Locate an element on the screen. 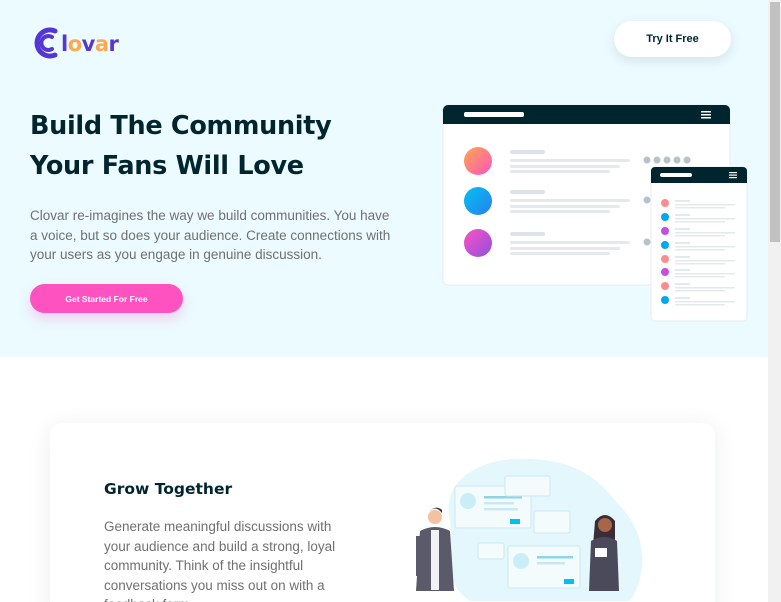  hero-title-line2: Your Fans Will Love is located at coordinates (167, 166).